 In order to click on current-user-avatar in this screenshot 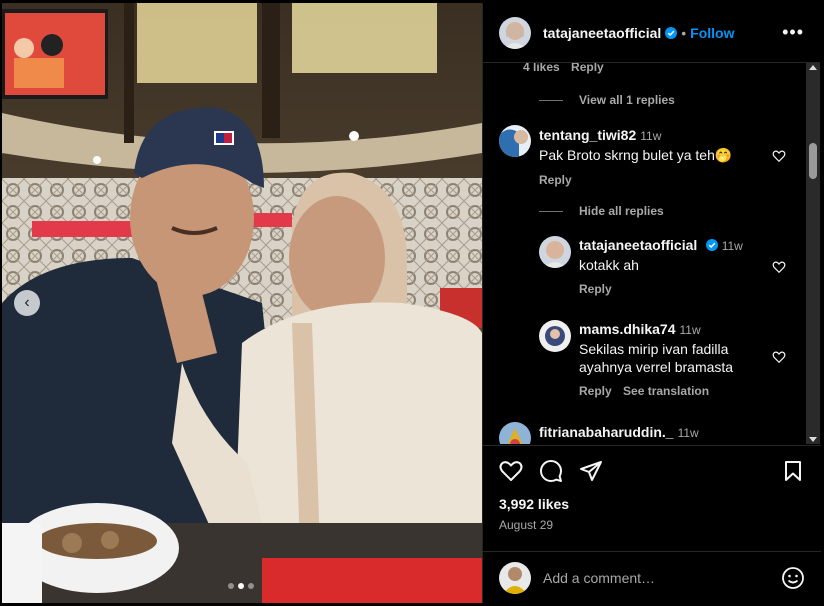, I will do `click(515, 577)`.